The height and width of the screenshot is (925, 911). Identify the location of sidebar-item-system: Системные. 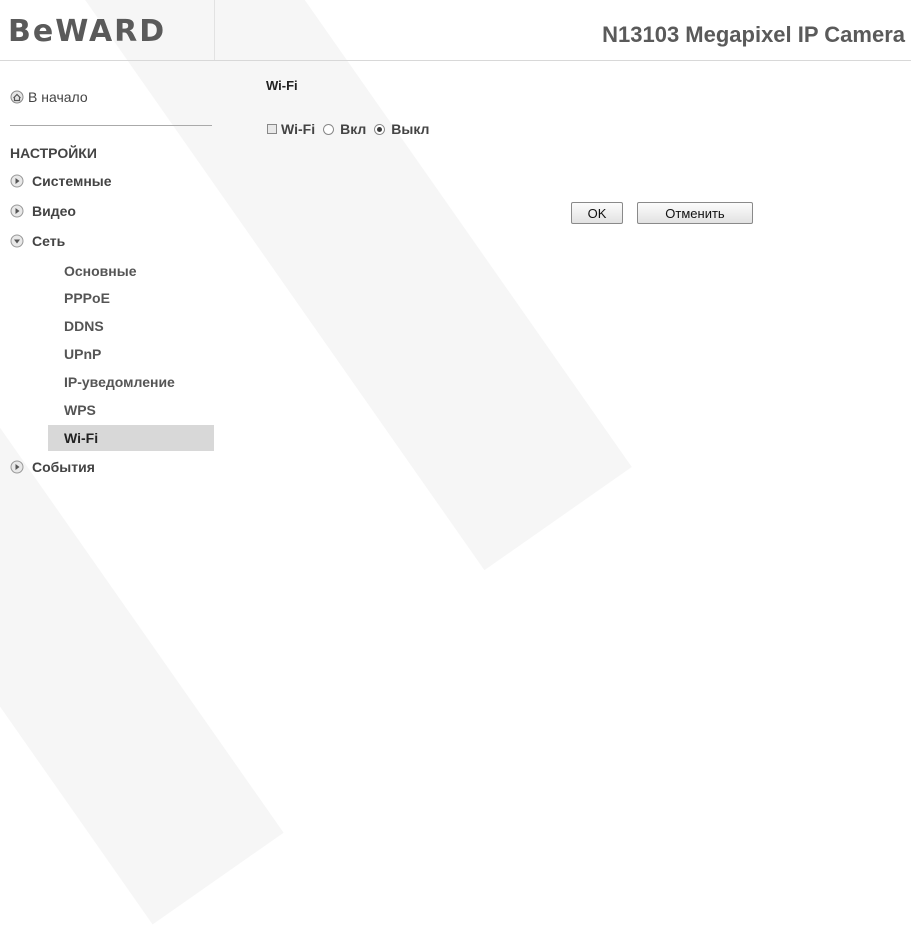
(61, 181).